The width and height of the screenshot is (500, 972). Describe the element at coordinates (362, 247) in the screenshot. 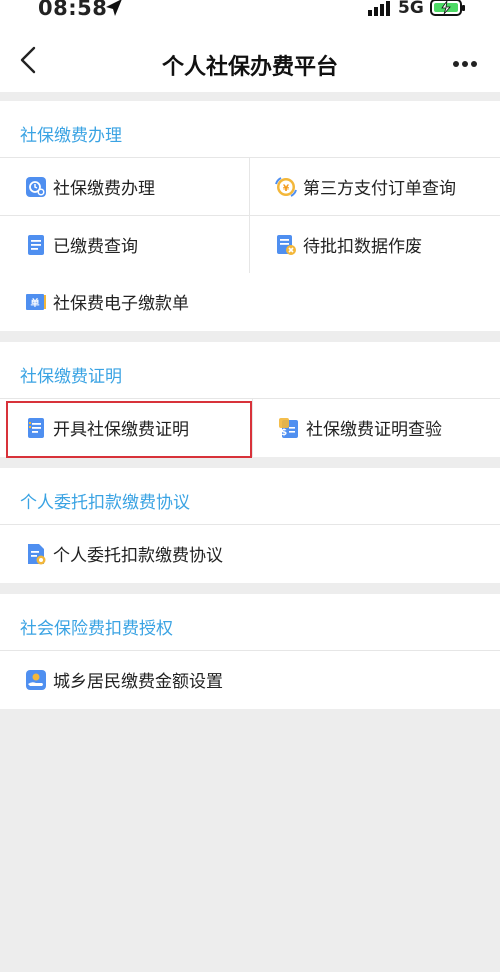

I see `menu-item-label: 待批扣数据作废` at that location.